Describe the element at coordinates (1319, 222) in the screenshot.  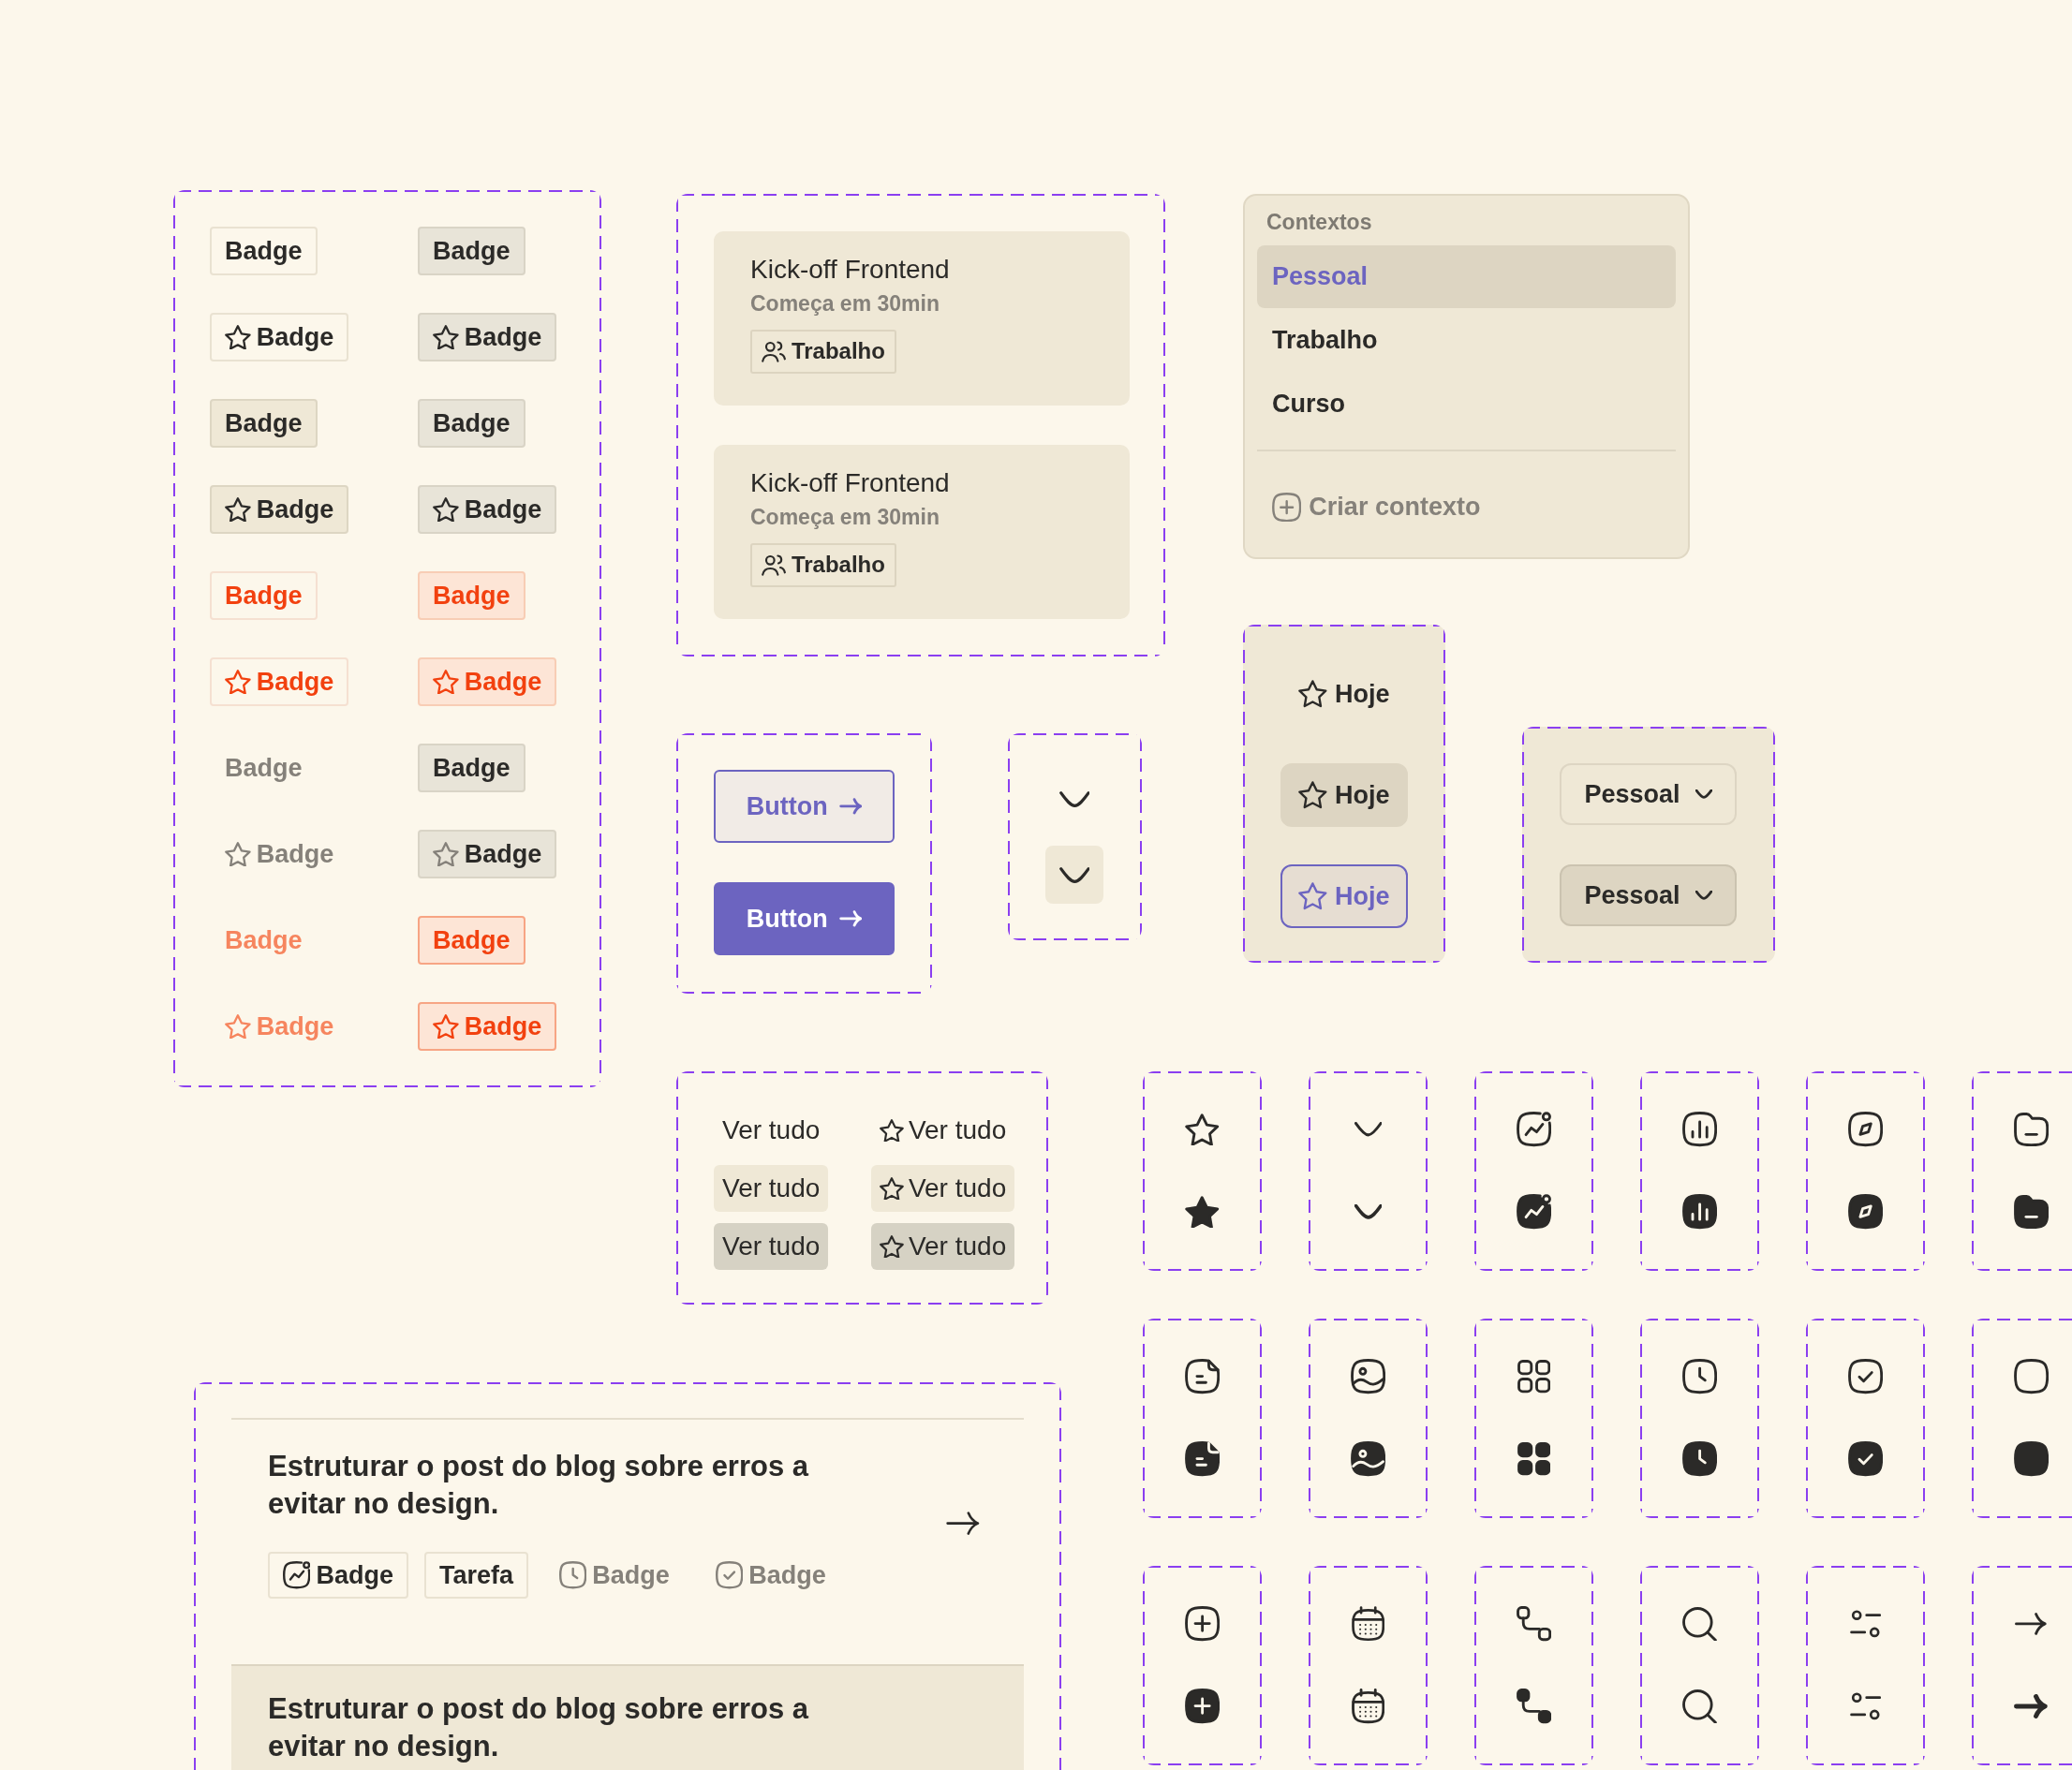
I see `menu-heading: Contextos` at that location.